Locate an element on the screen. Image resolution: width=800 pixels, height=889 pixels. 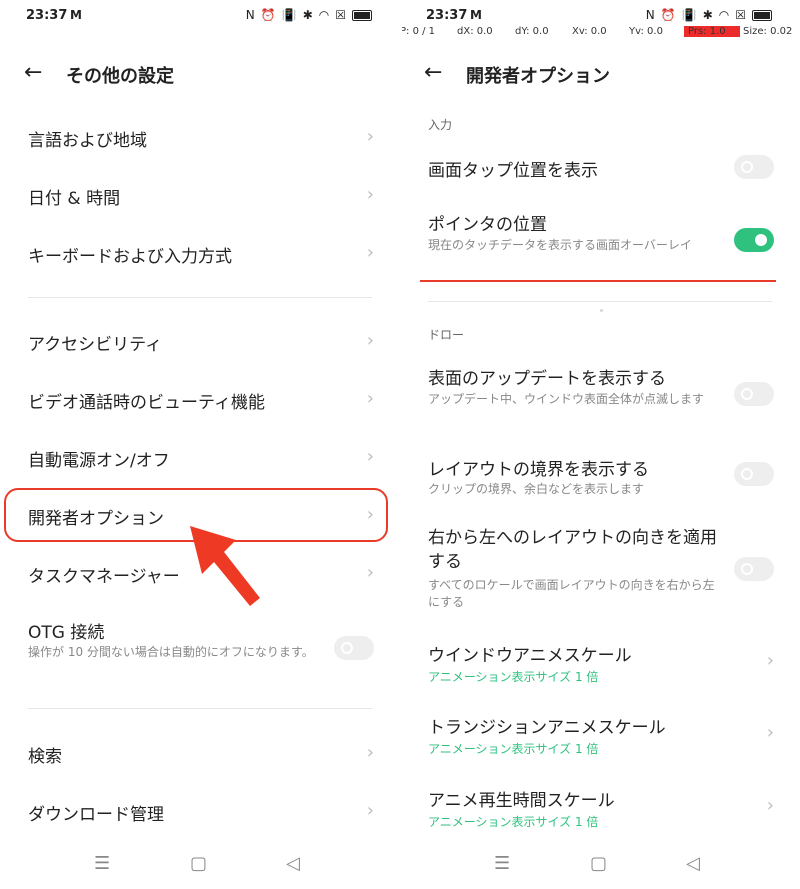
pointer-pressure: Prs: 1.0 is located at coordinates (712, 31).